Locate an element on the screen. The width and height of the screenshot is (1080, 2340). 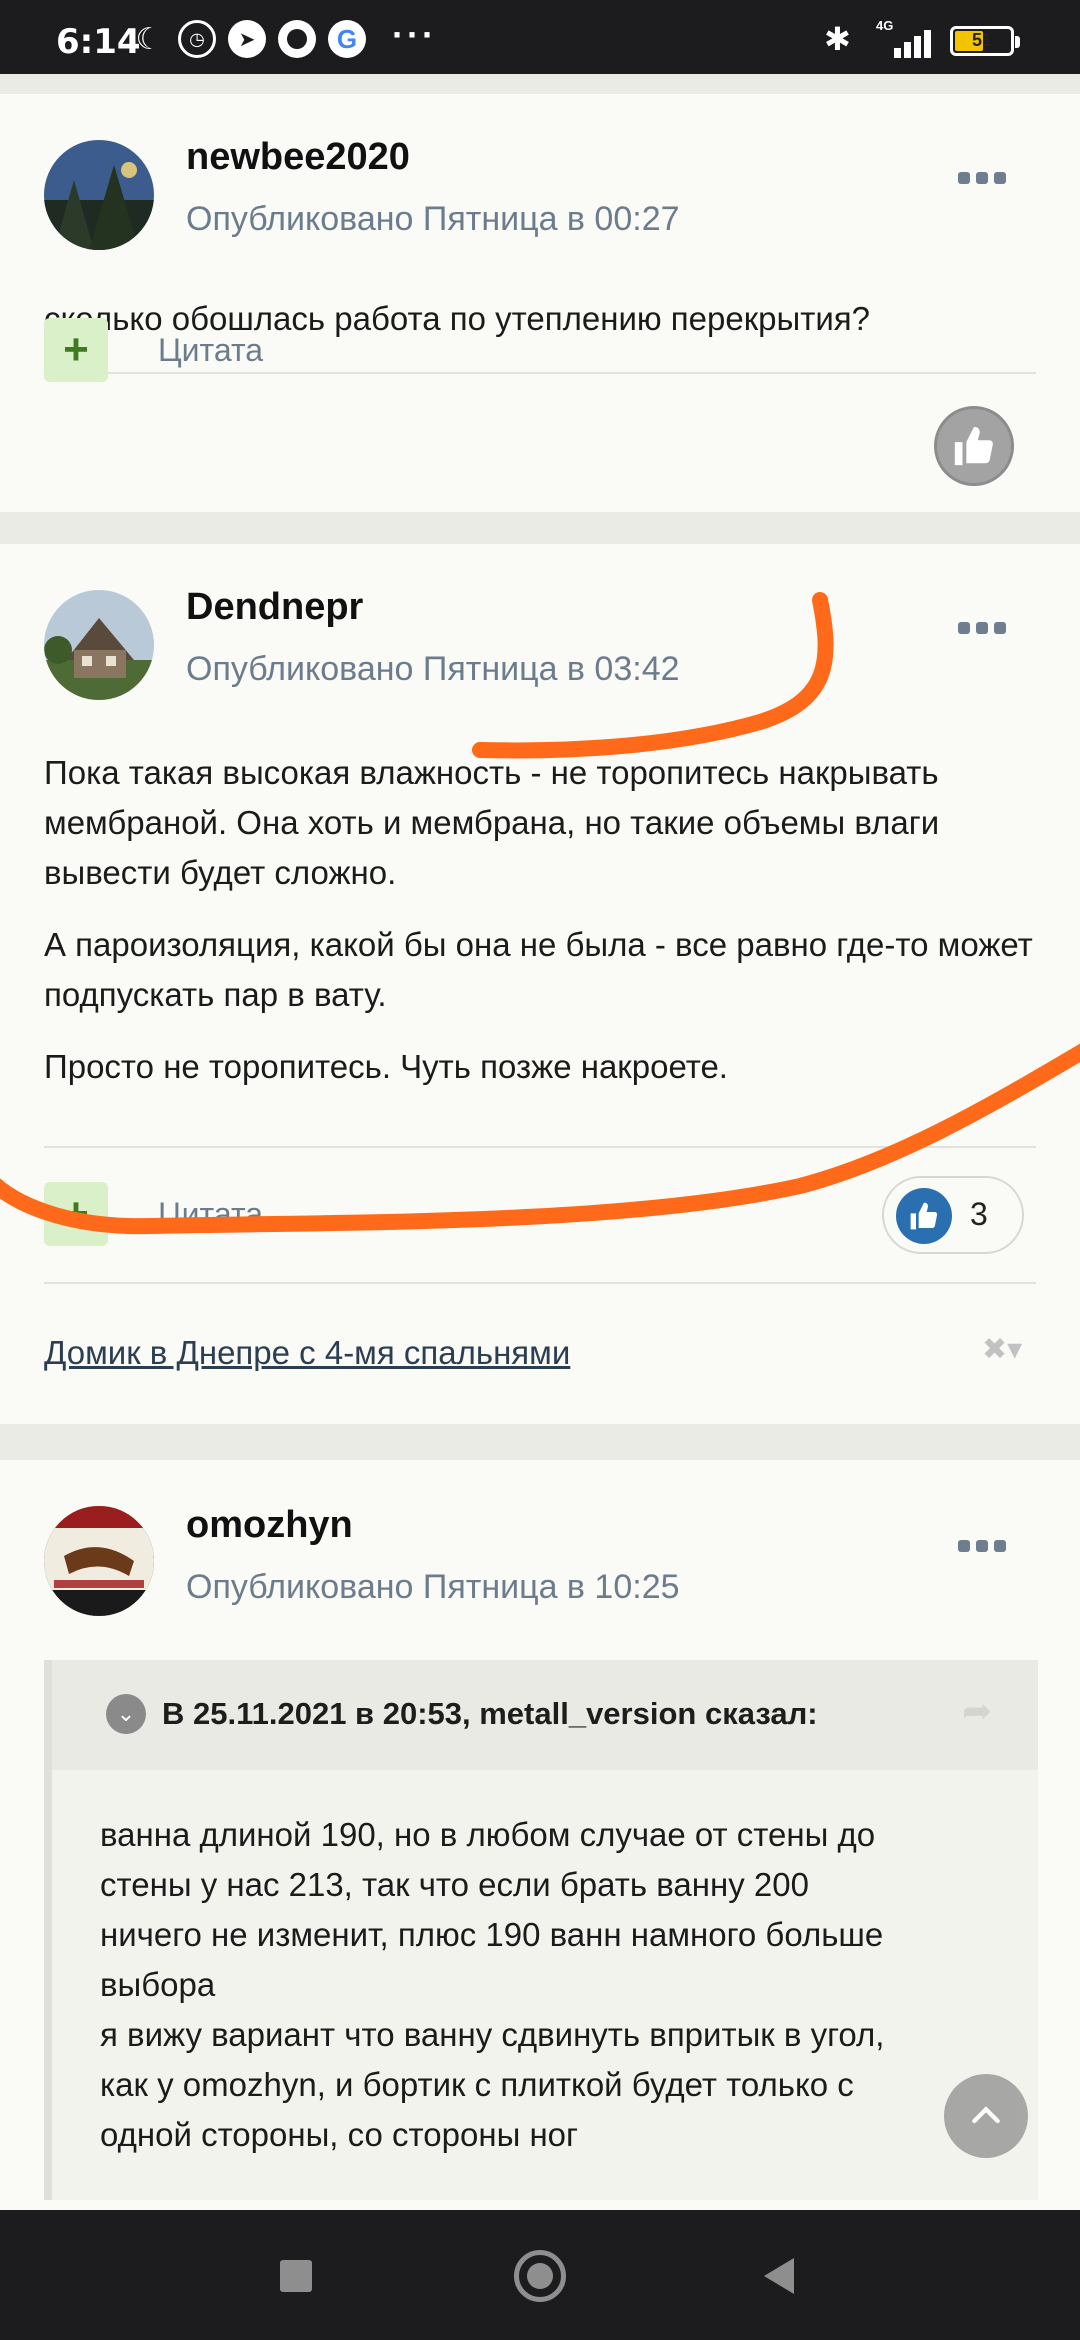
system-nav-bar is located at coordinates (540, 2275).